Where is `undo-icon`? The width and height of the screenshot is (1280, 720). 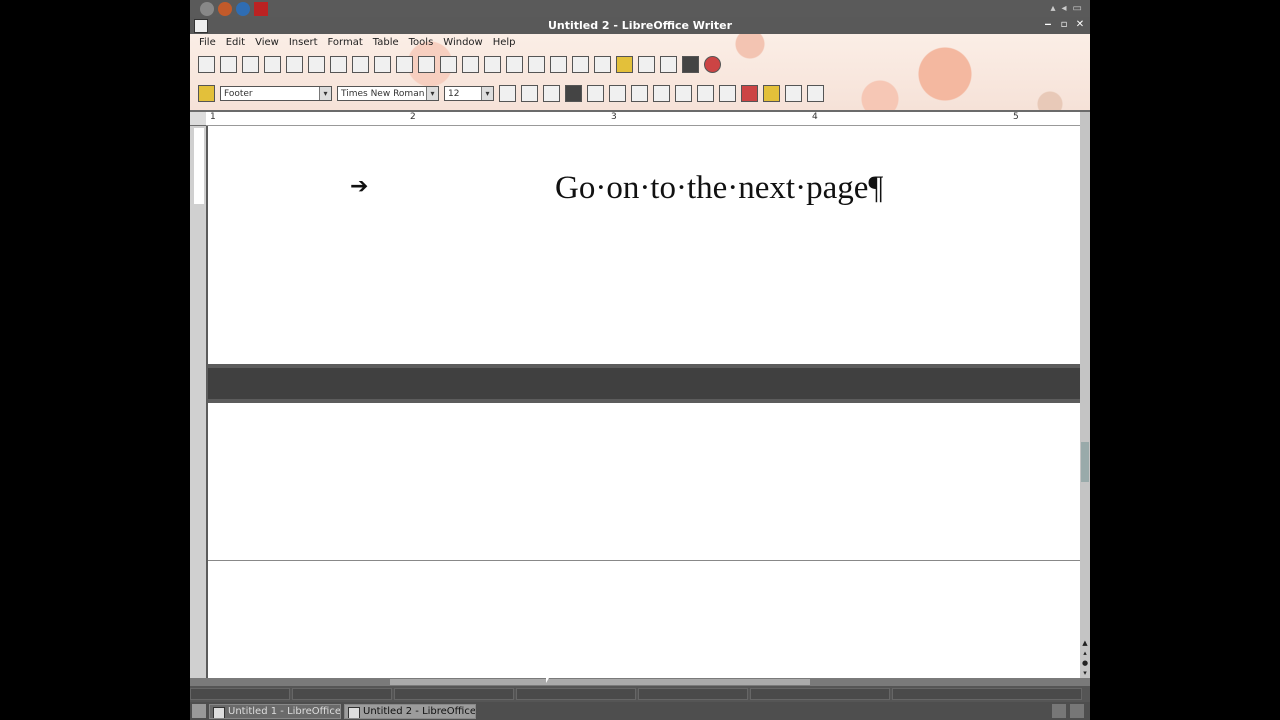 undo-icon is located at coordinates (514, 64).